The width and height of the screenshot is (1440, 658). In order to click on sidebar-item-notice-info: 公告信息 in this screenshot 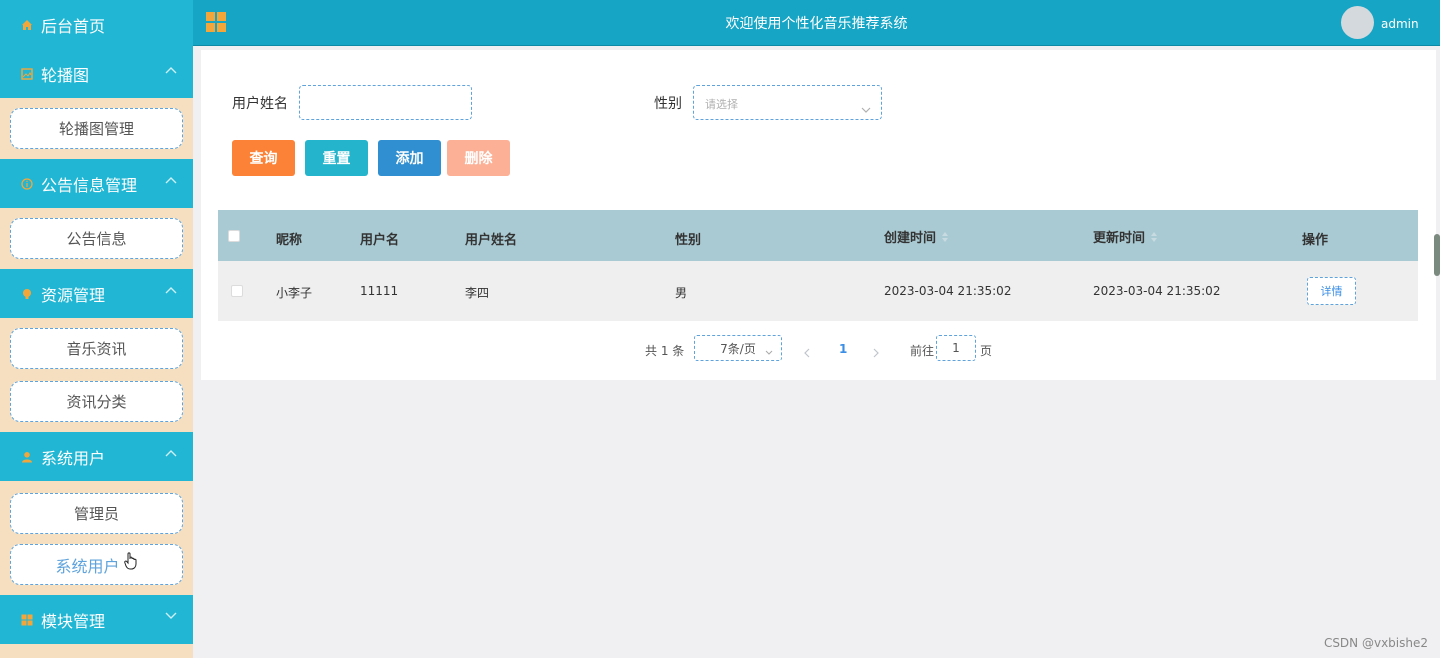, I will do `click(96, 238)`.